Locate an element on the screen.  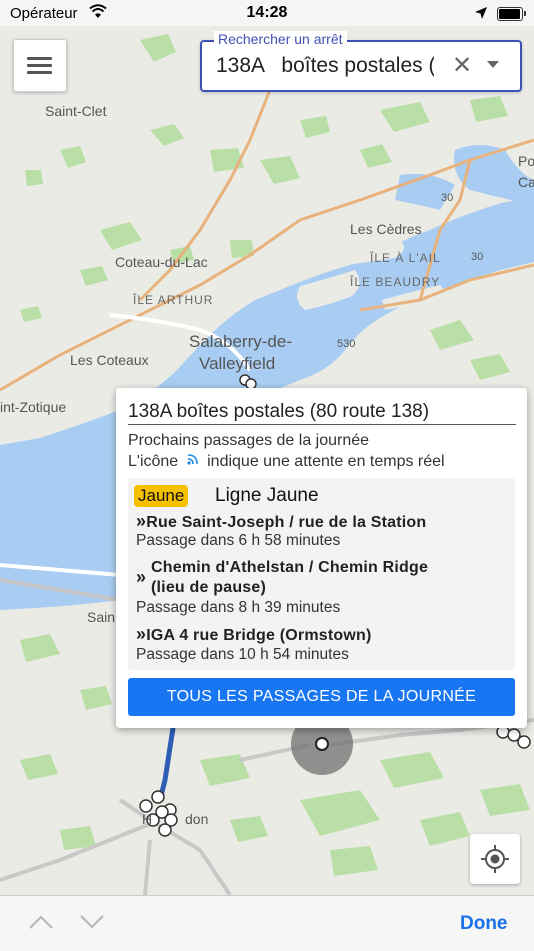
departure-eta: Passage dans 10 h 54 minutes is located at coordinates (242, 654).